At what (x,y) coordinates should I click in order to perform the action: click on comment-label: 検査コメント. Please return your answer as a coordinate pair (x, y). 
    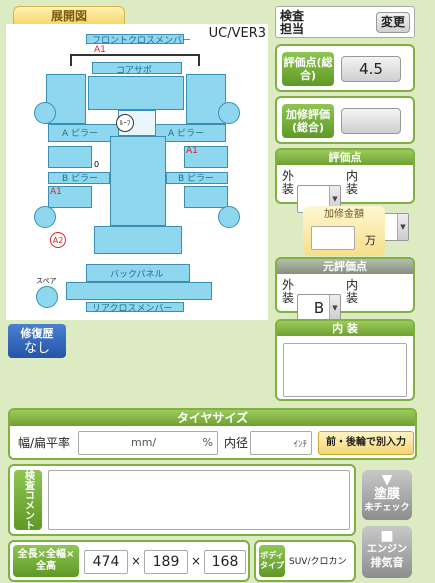
    Looking at the image, I should click on (28, 500).